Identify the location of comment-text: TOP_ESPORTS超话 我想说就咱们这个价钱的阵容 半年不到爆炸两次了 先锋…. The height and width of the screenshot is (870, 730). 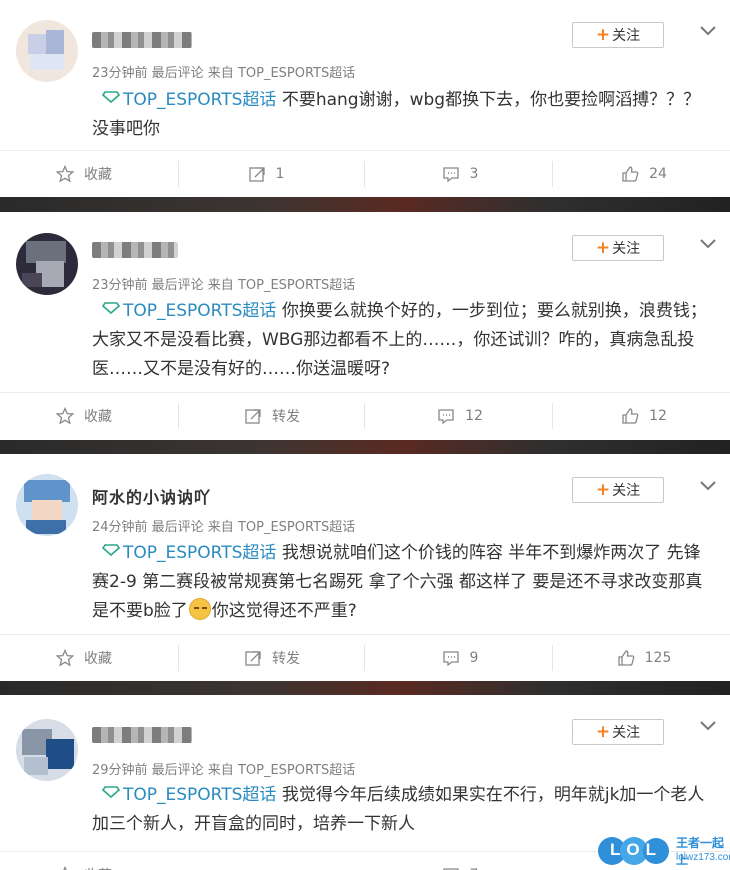
(397, 582).